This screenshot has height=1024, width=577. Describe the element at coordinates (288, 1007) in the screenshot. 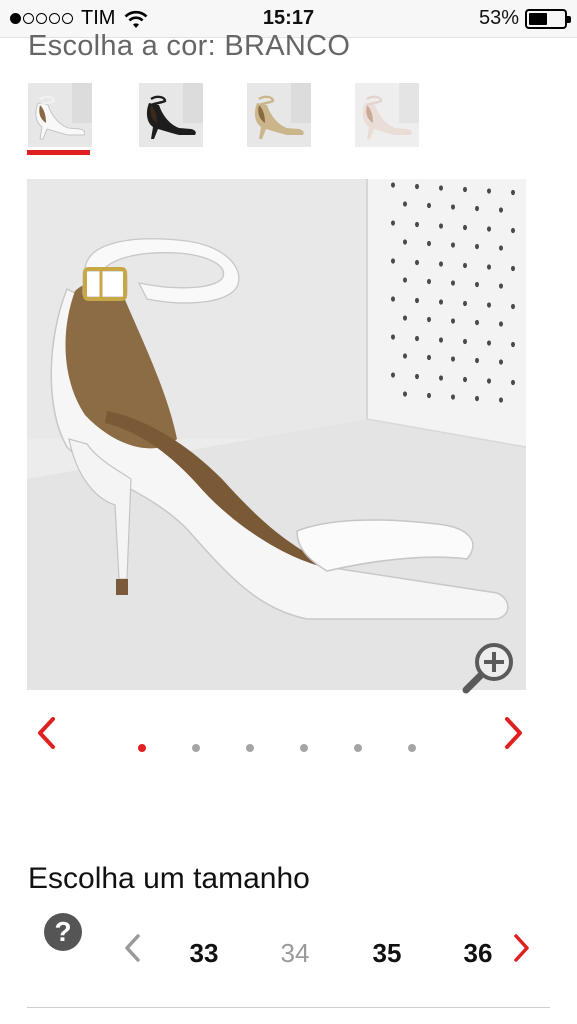

I see `divider` at that location.